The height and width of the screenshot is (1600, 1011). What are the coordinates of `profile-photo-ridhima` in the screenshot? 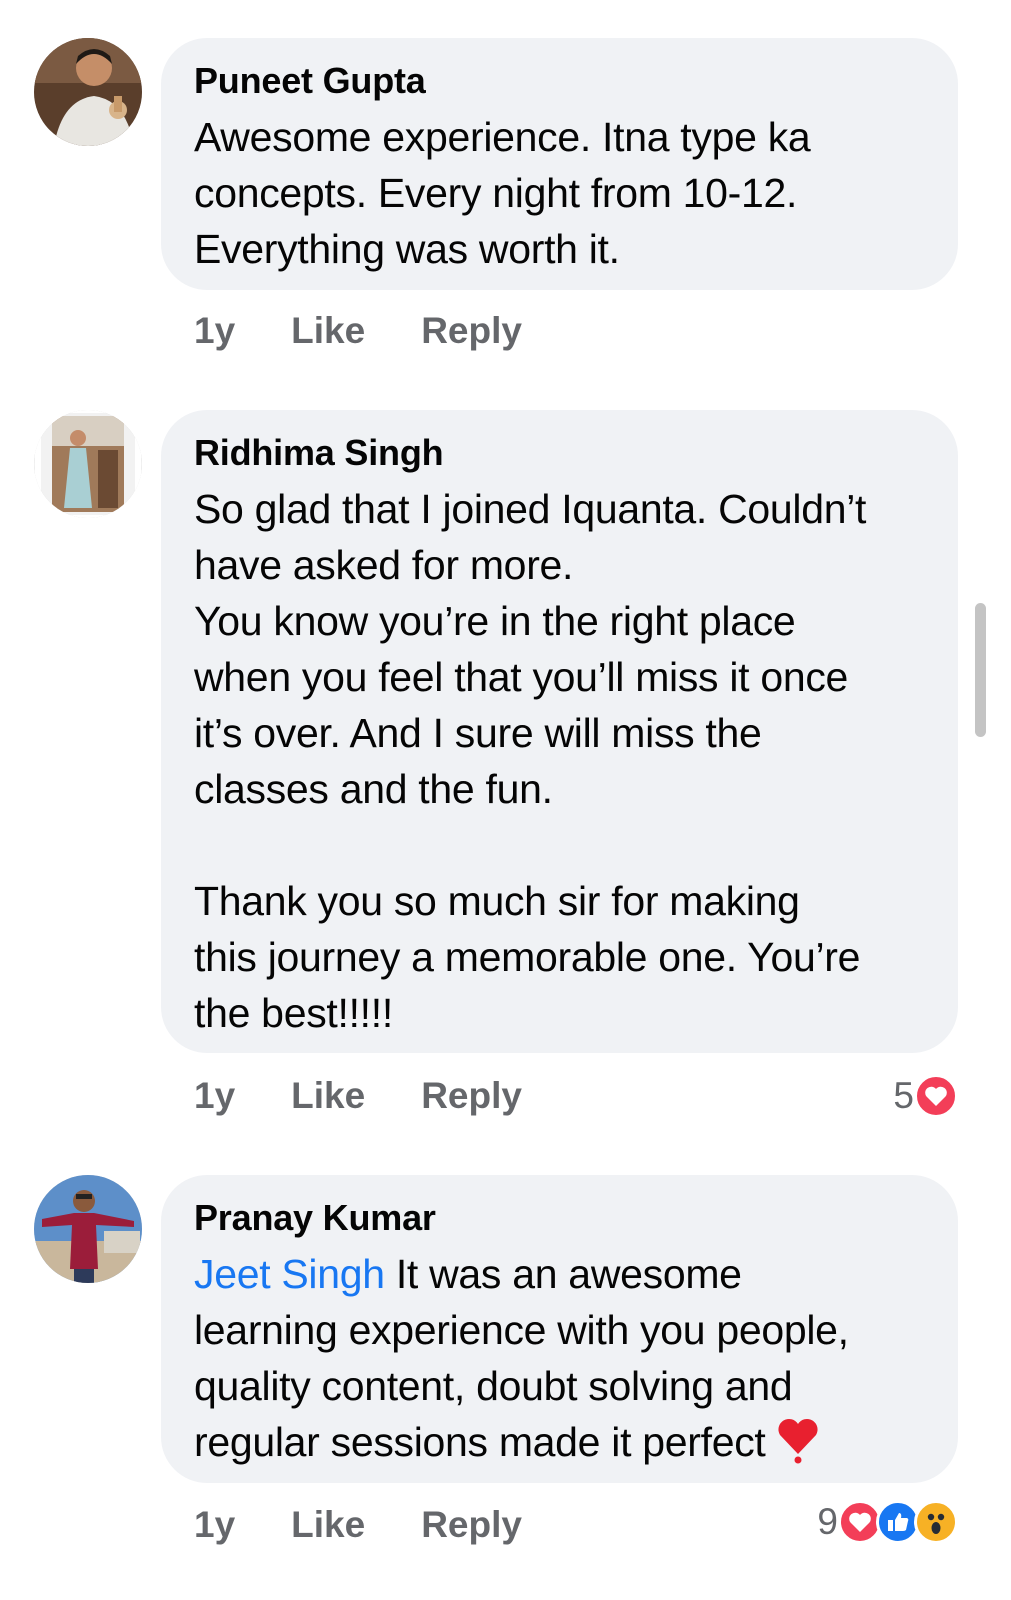 It's located at (88, 464).